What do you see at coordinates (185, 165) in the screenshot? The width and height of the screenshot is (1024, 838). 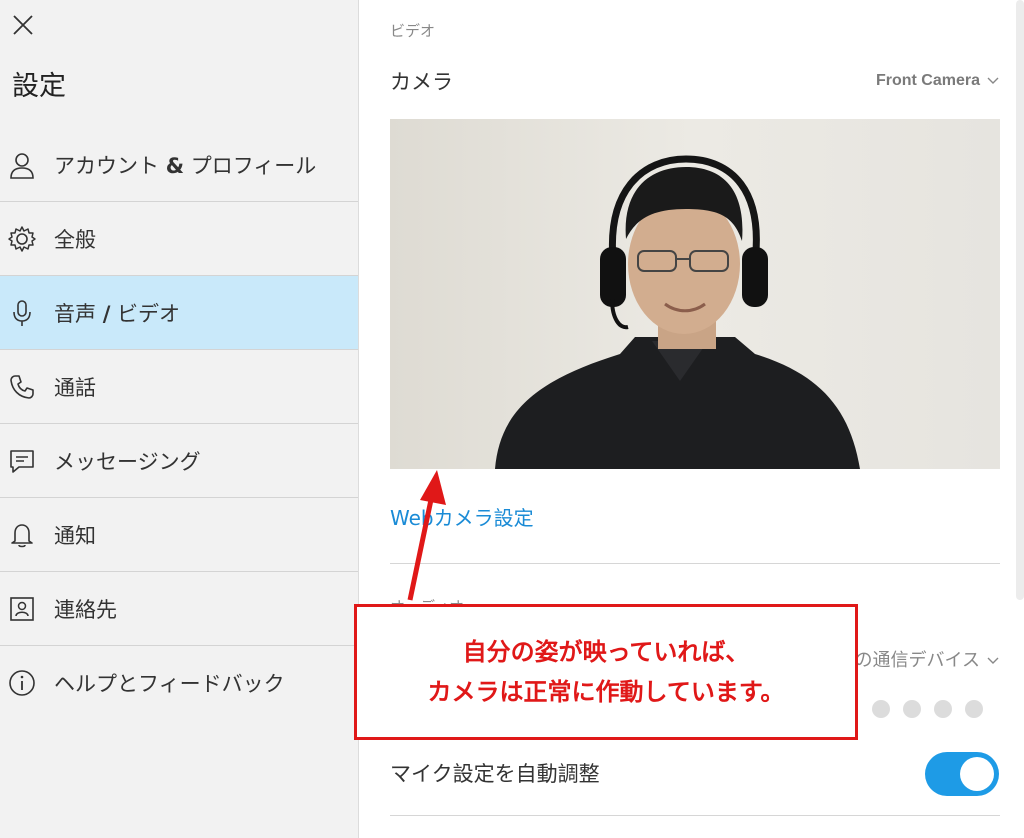 I see `sidebar-item-label: アカウント & プロフィール` at bounding box center [185, 165].